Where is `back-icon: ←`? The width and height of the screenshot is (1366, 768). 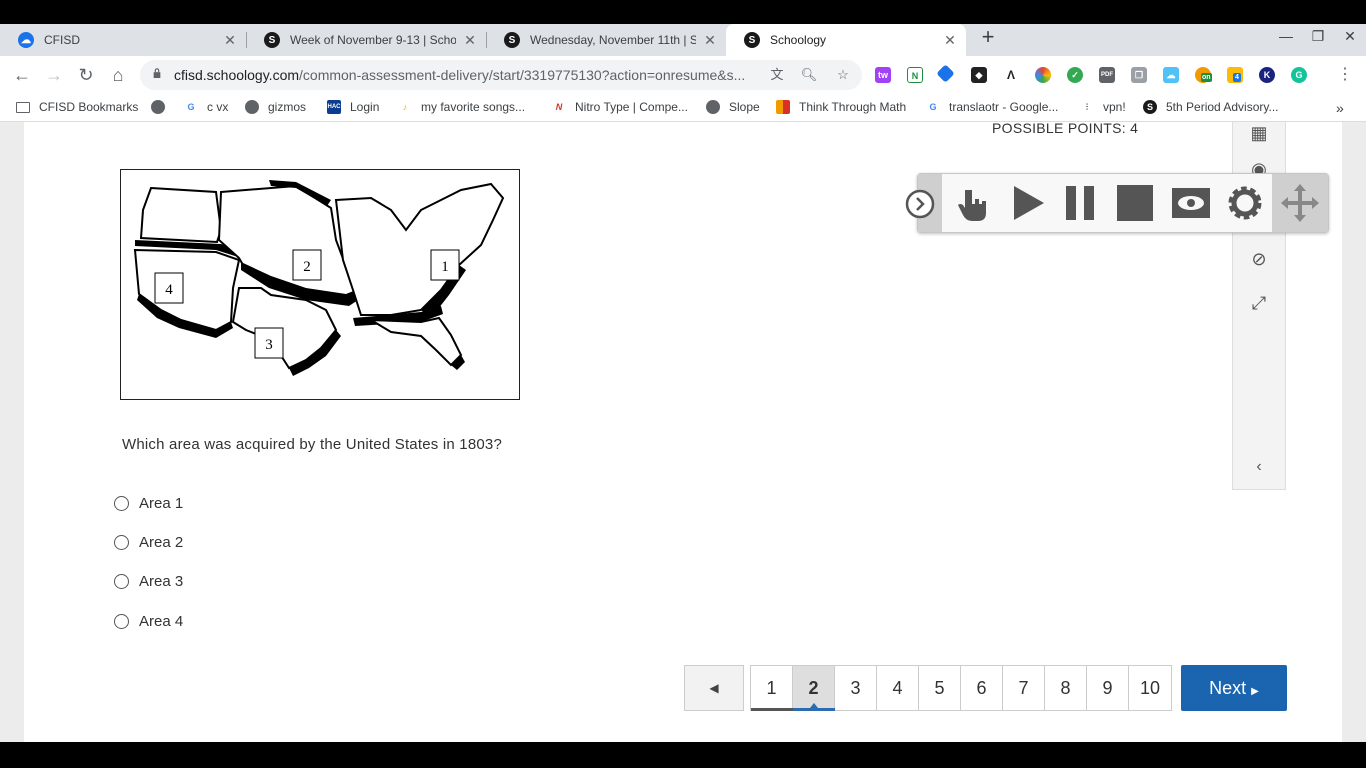
back-icon: ← is located at coordinates (22, 75).